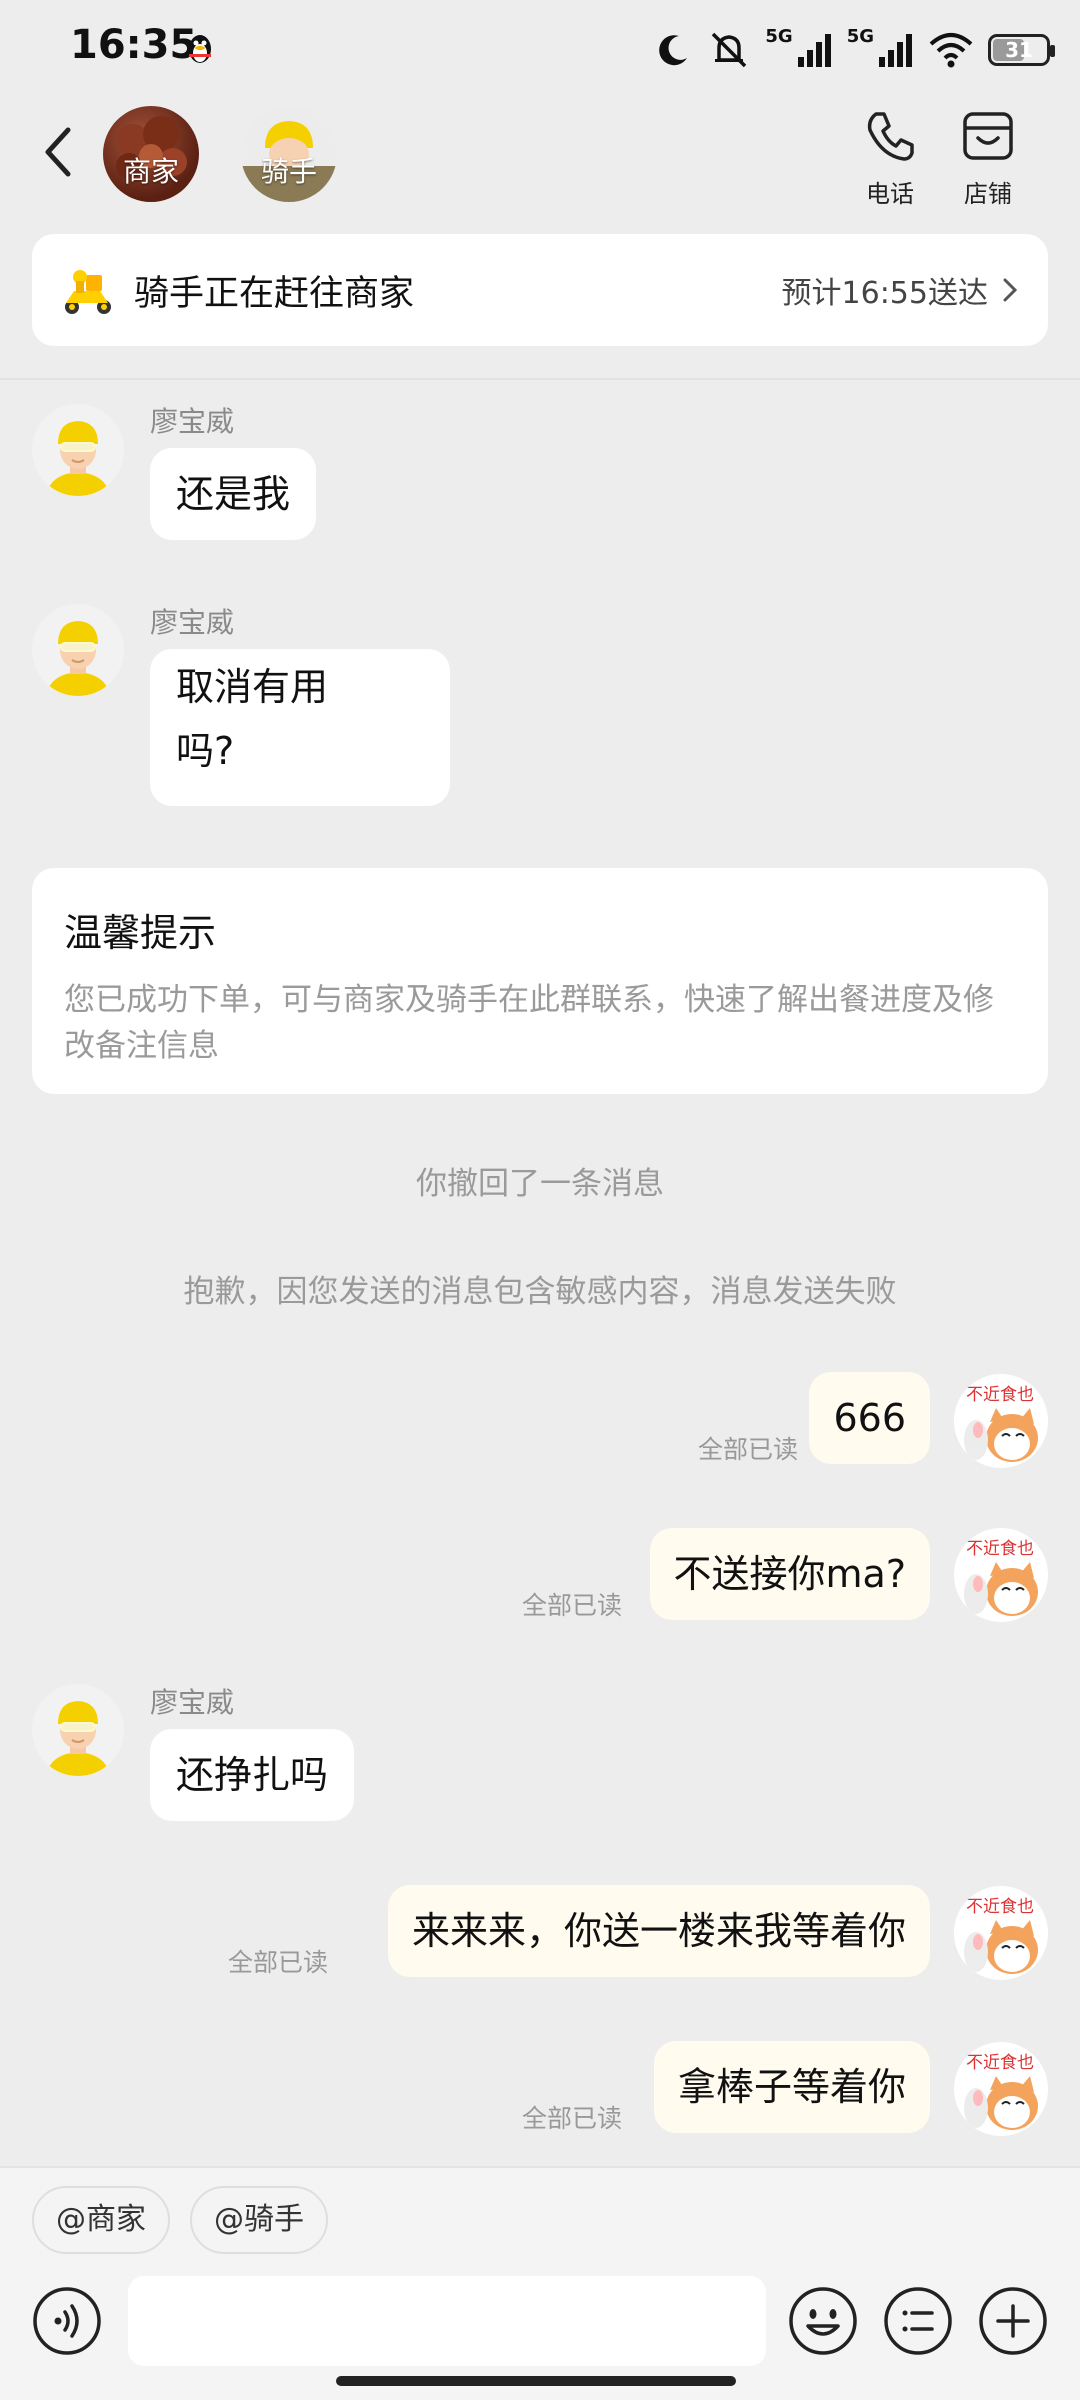 This screenshot has height=2400, width=1080. What do you see at coordinates (860, 36) in the screenshot?
I see `network-label-2: 5G` at bounding box center [860, 36].